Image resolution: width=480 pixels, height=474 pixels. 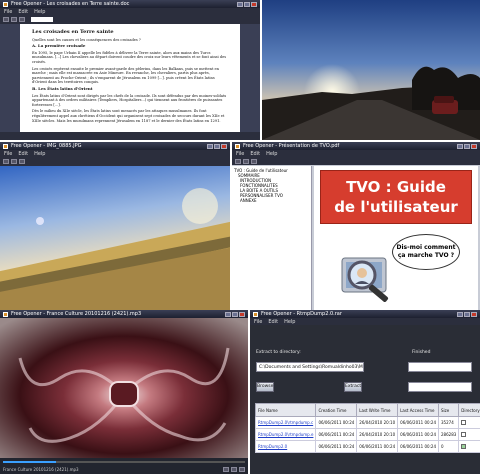 What do you see at coordinates (246, 161) in the screenshot?
I see `next-page-button` at bounding box center [246, 161].